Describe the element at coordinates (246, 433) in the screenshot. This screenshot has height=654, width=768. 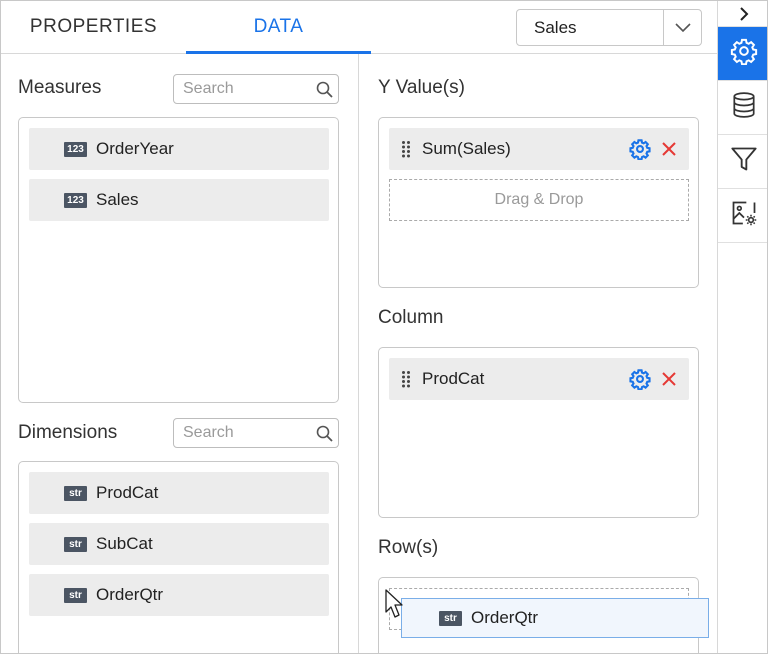
I see `dimensions-search-input` at that location.